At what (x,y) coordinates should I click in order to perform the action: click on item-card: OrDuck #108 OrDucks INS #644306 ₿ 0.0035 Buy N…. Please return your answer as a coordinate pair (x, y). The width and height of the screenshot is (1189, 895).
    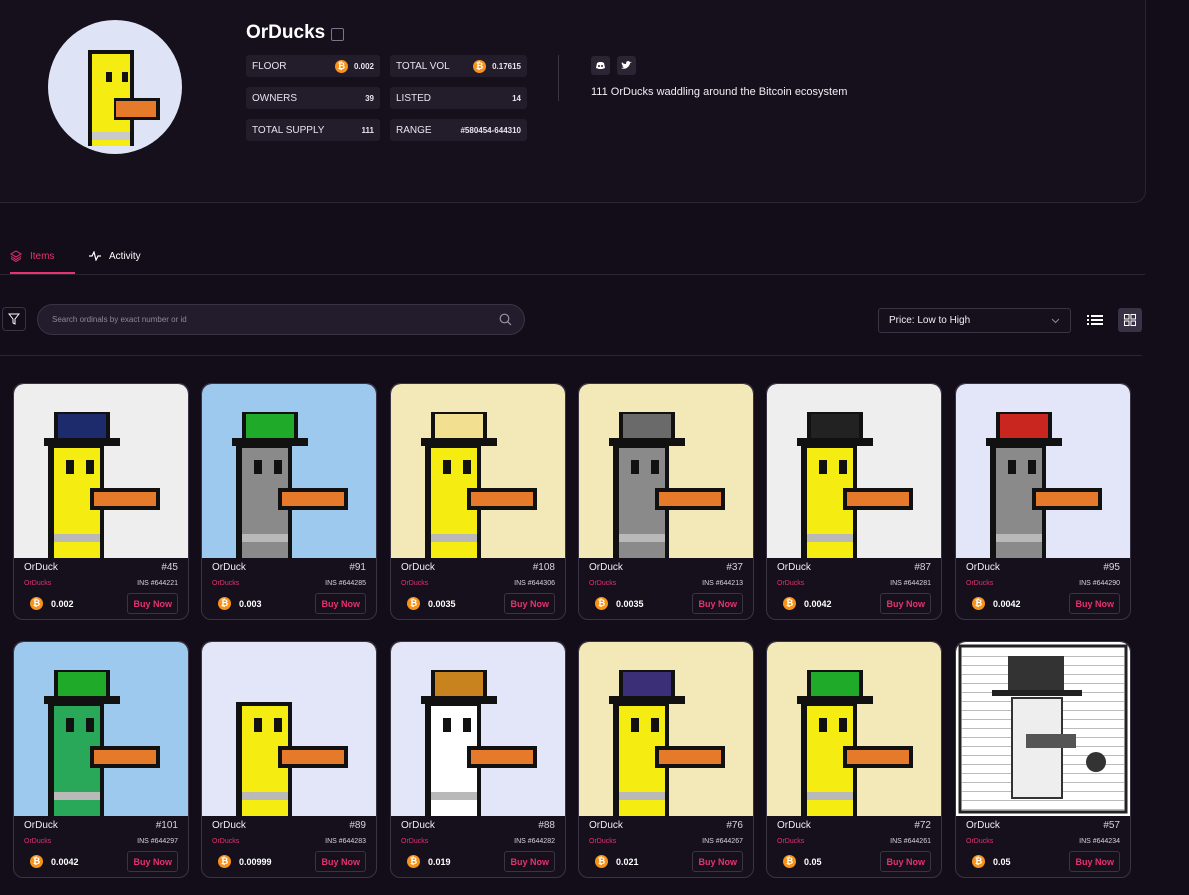
    Looking at the image, I should click on (478, 501).